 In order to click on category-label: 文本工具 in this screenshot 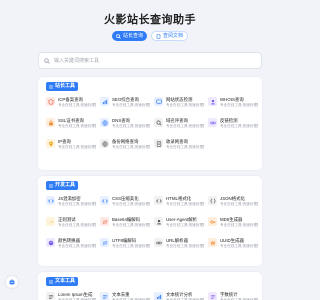, I will do `click(65, 281)`.